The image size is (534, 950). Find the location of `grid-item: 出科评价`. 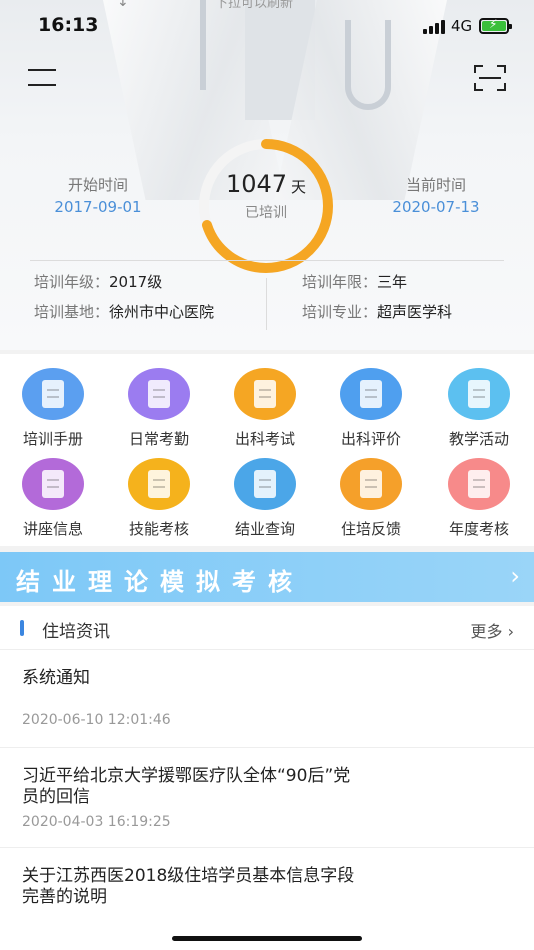

grid-item: 出科评价 is located at coordinates (371, 402).